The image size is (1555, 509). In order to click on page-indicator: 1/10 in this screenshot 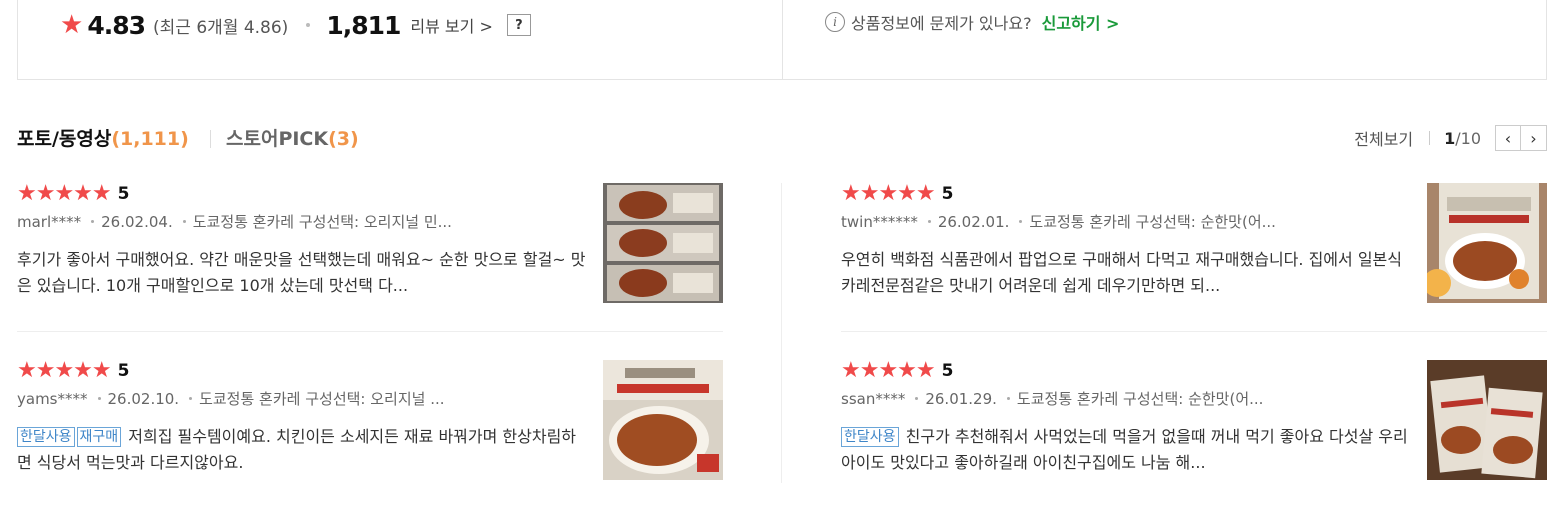, I will do `click(1462, 138)`.